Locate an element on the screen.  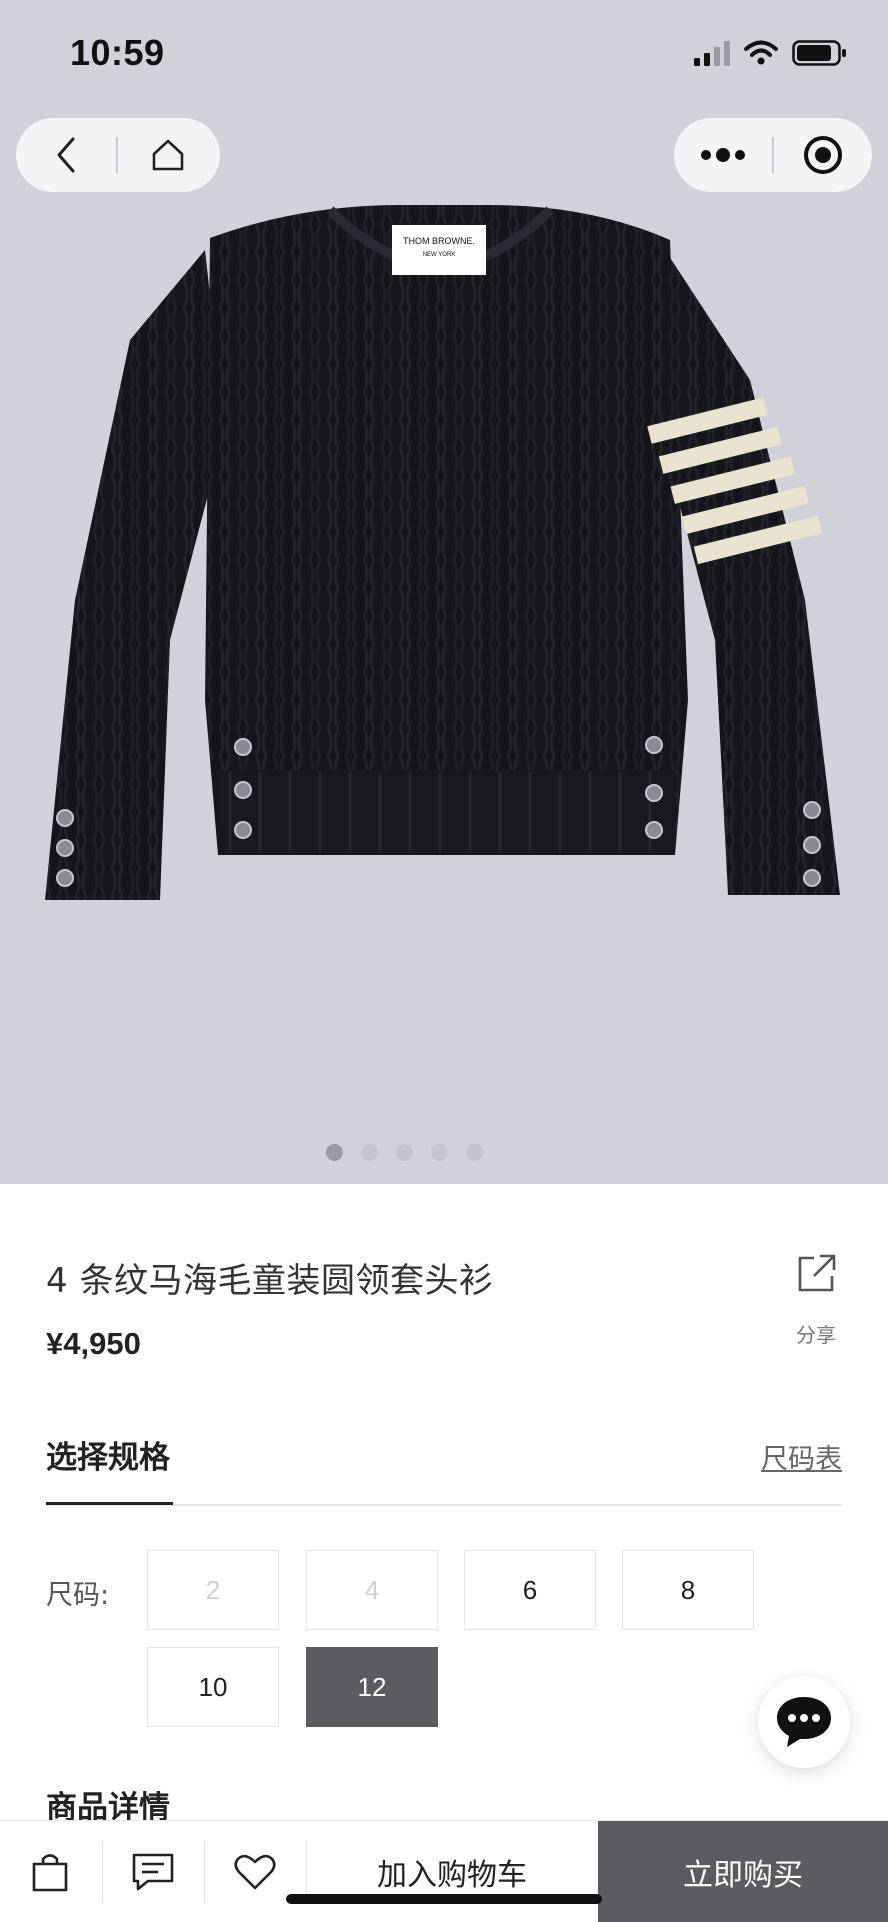
chevron-left-icon is located at coordinates (66, 155).